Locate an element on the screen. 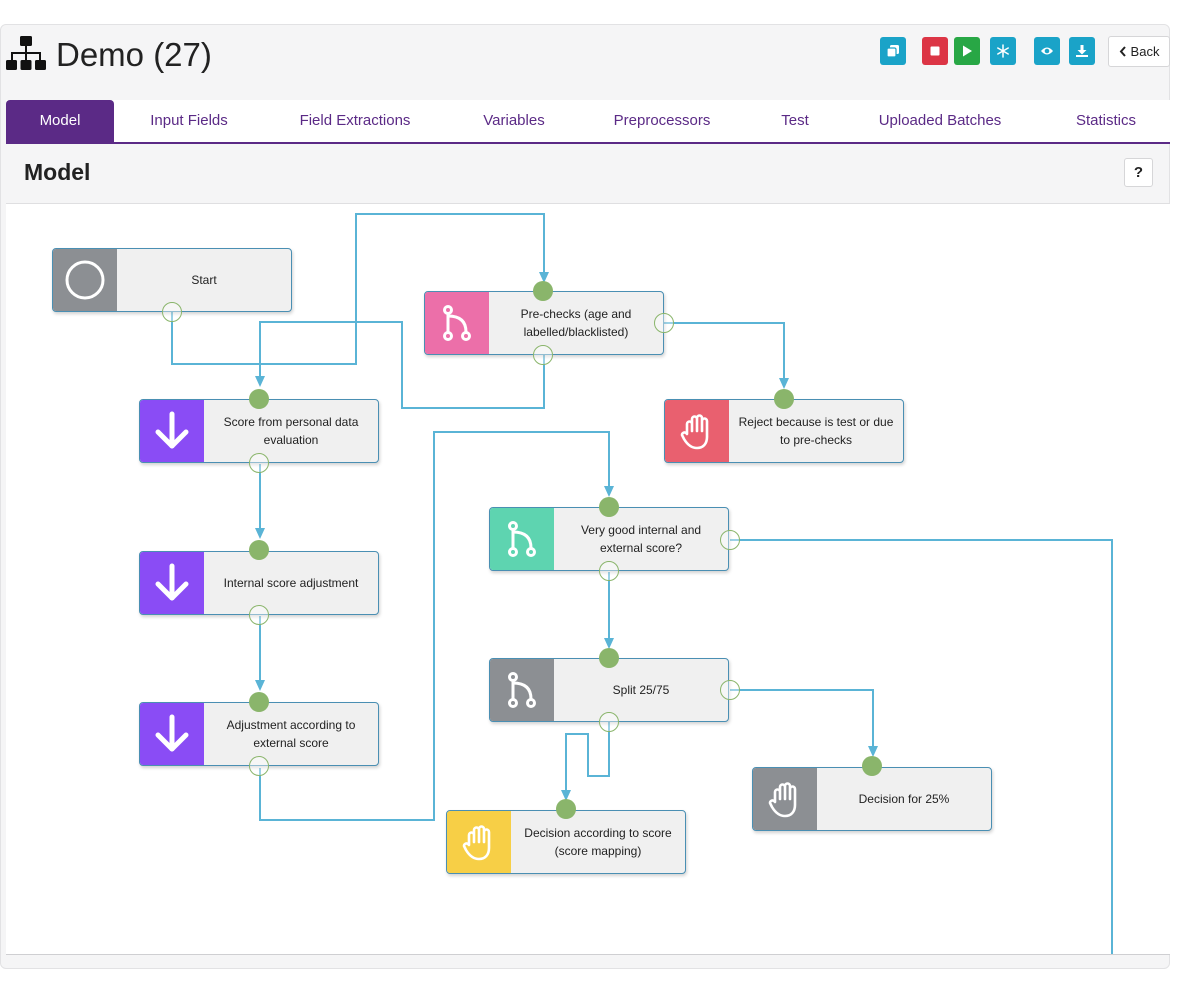 The height and width of the screenshot is (992, 1184). page-title: Demo (27) is located at coordinates (134, 54).